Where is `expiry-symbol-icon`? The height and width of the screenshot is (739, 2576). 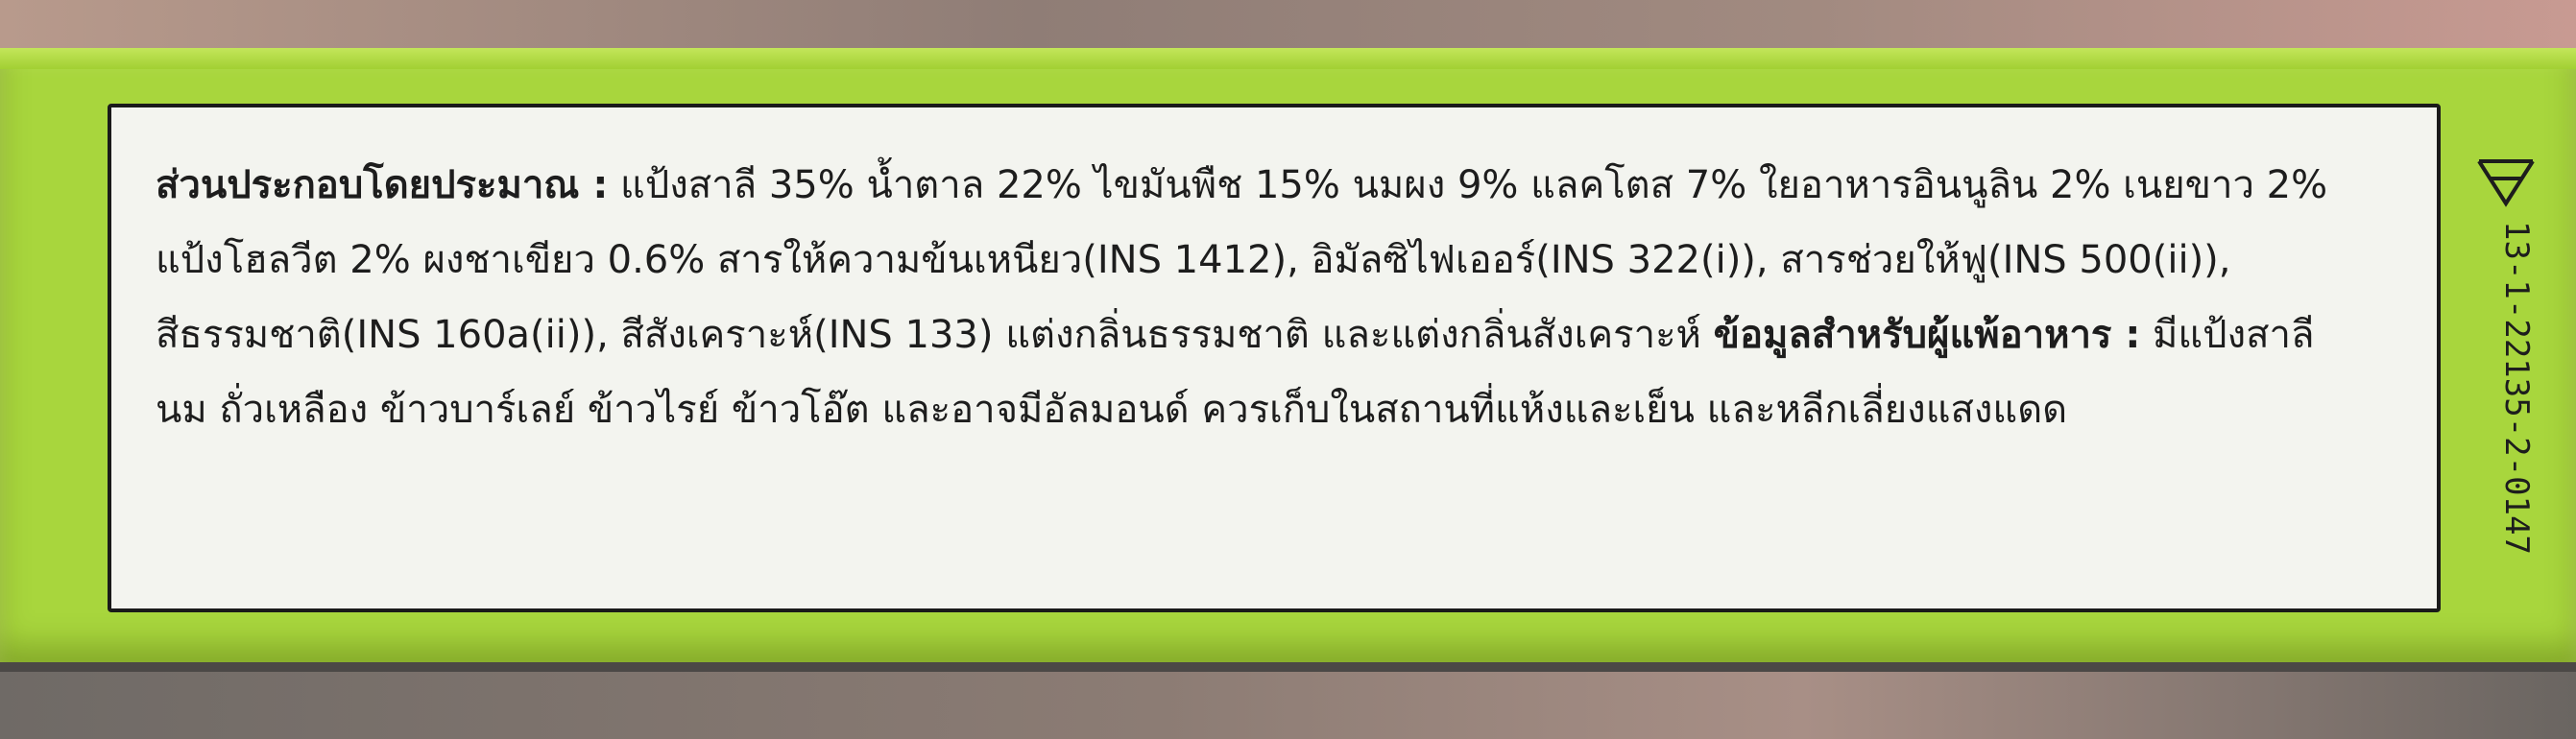
expiry-symbol-icon is located at coordinates (2506, 183).